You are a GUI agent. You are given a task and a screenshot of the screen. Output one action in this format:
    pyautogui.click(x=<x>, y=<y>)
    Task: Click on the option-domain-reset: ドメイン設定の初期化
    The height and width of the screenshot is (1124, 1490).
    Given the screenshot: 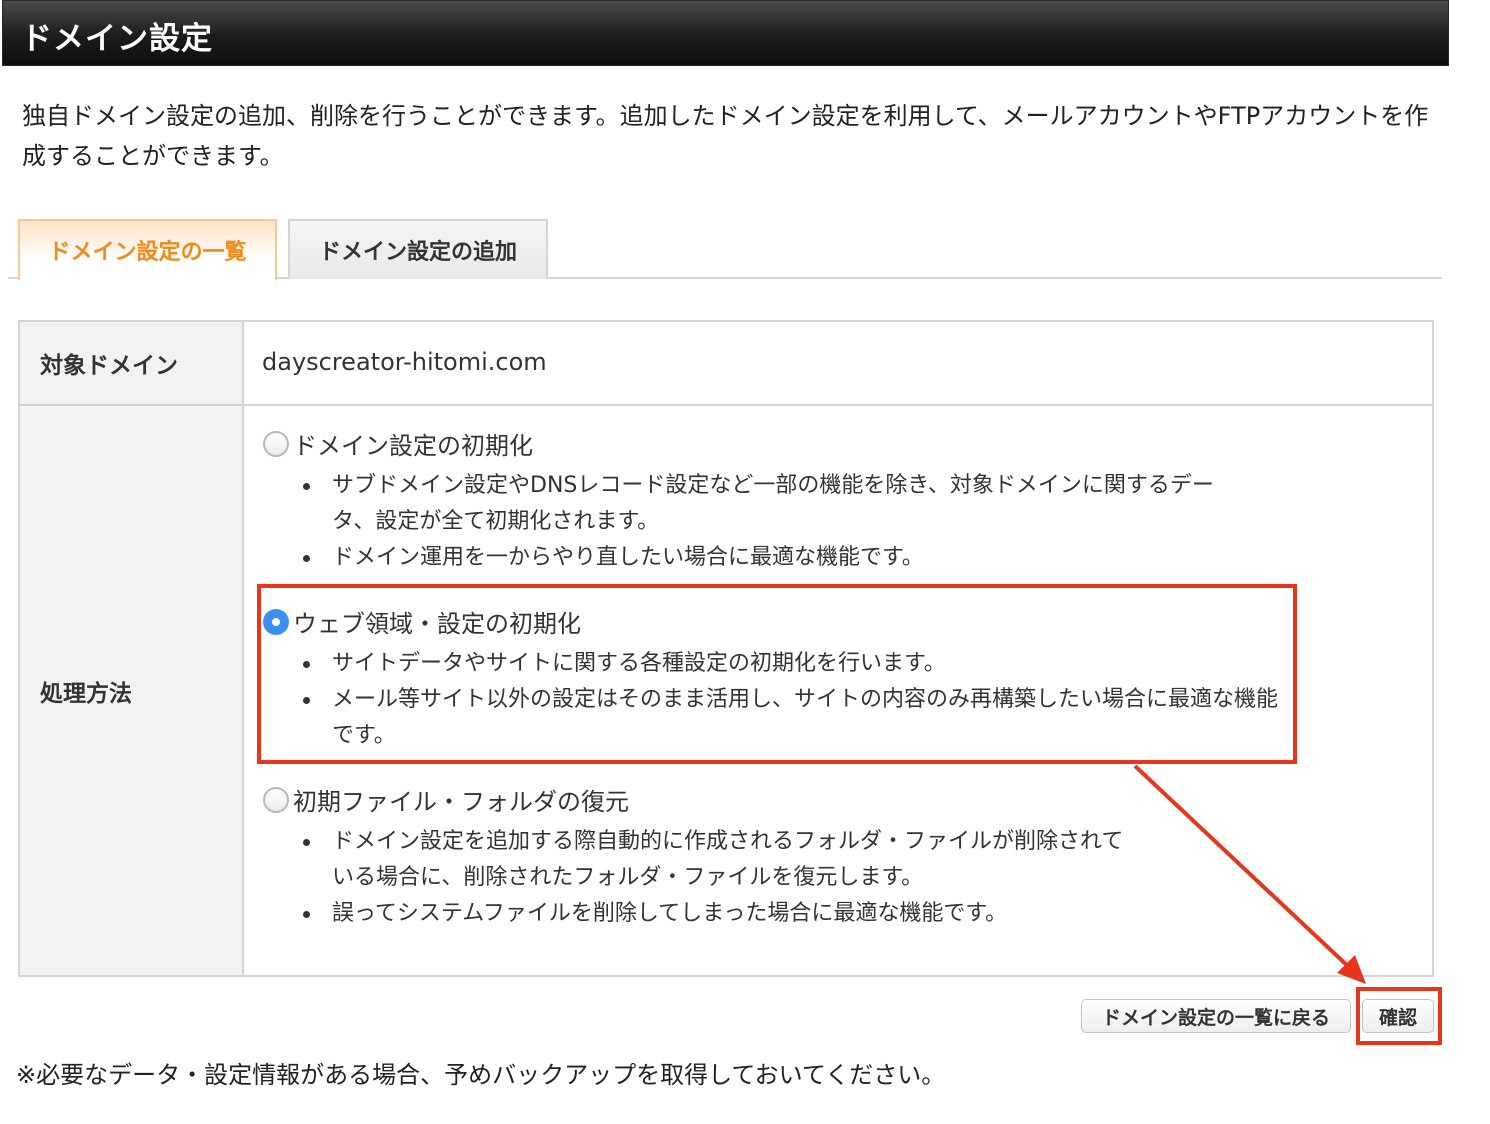 What is the action you would take?
    pyautogui.click(x=398, y=443)
    